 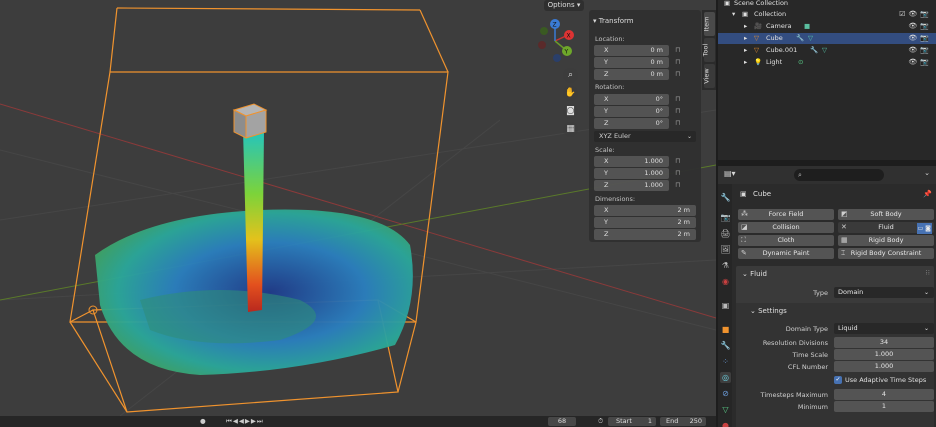 I want to click on tab-view: View, so click(x=709, y=76).